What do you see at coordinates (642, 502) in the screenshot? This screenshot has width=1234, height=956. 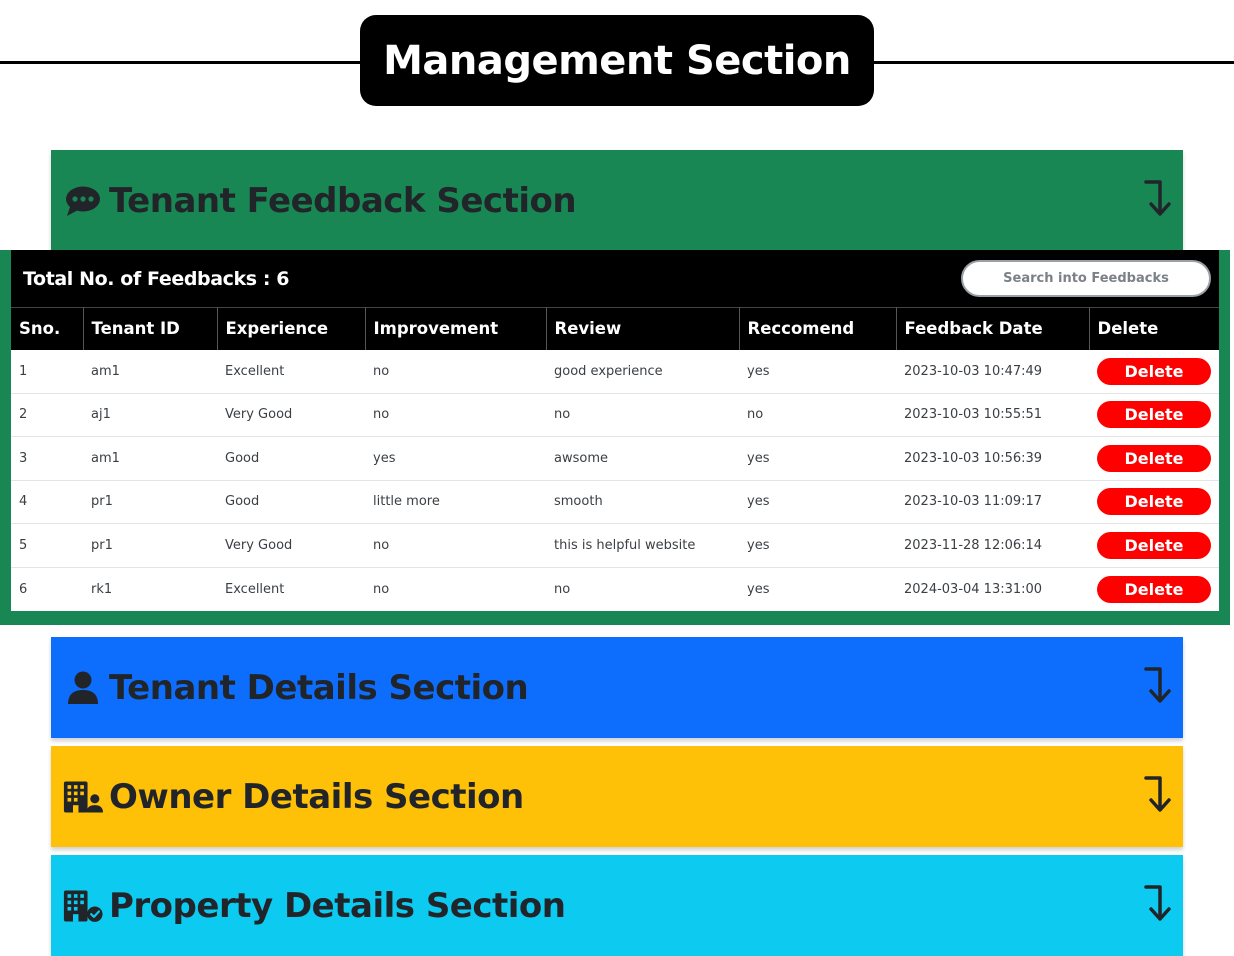 I see `cell-review: smooth` at bounding box center [642, 502].